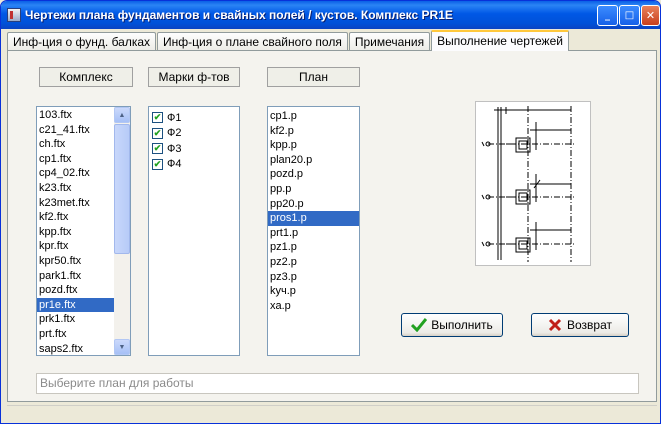 Image resolution: width=661 pixels, height=424 pixels. I want to click on complex-list-item: pr1e.ftx, so click(75, 305).